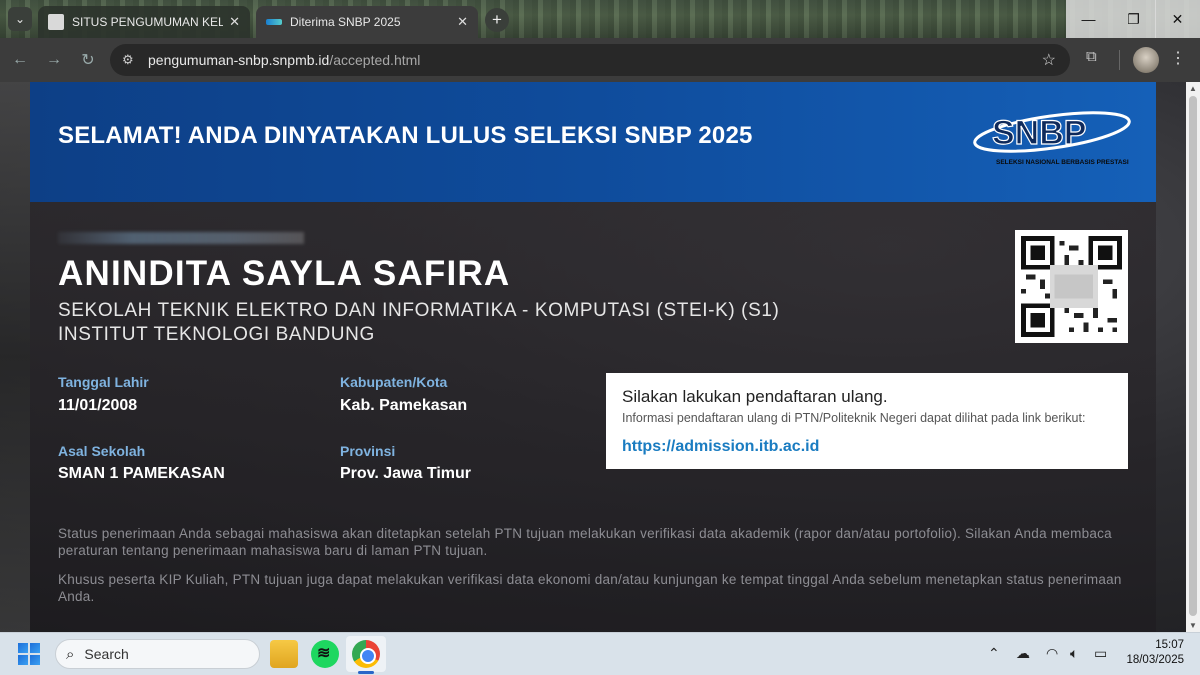 The width and height of the screenshot is (1200, 675). What do you see at coordinates (366, 654) in the screenshot?
I see `chrome-icon` at bounding box center [366, 654].